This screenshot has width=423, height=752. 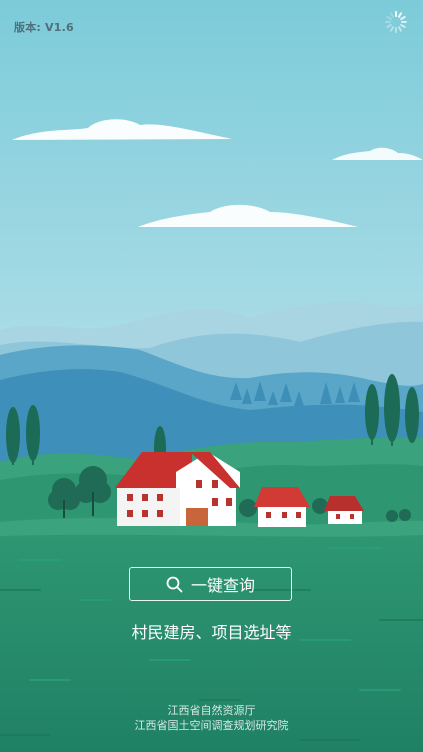 I want to click on version-label: 版本: V1.6, so click(x=44, y=27).